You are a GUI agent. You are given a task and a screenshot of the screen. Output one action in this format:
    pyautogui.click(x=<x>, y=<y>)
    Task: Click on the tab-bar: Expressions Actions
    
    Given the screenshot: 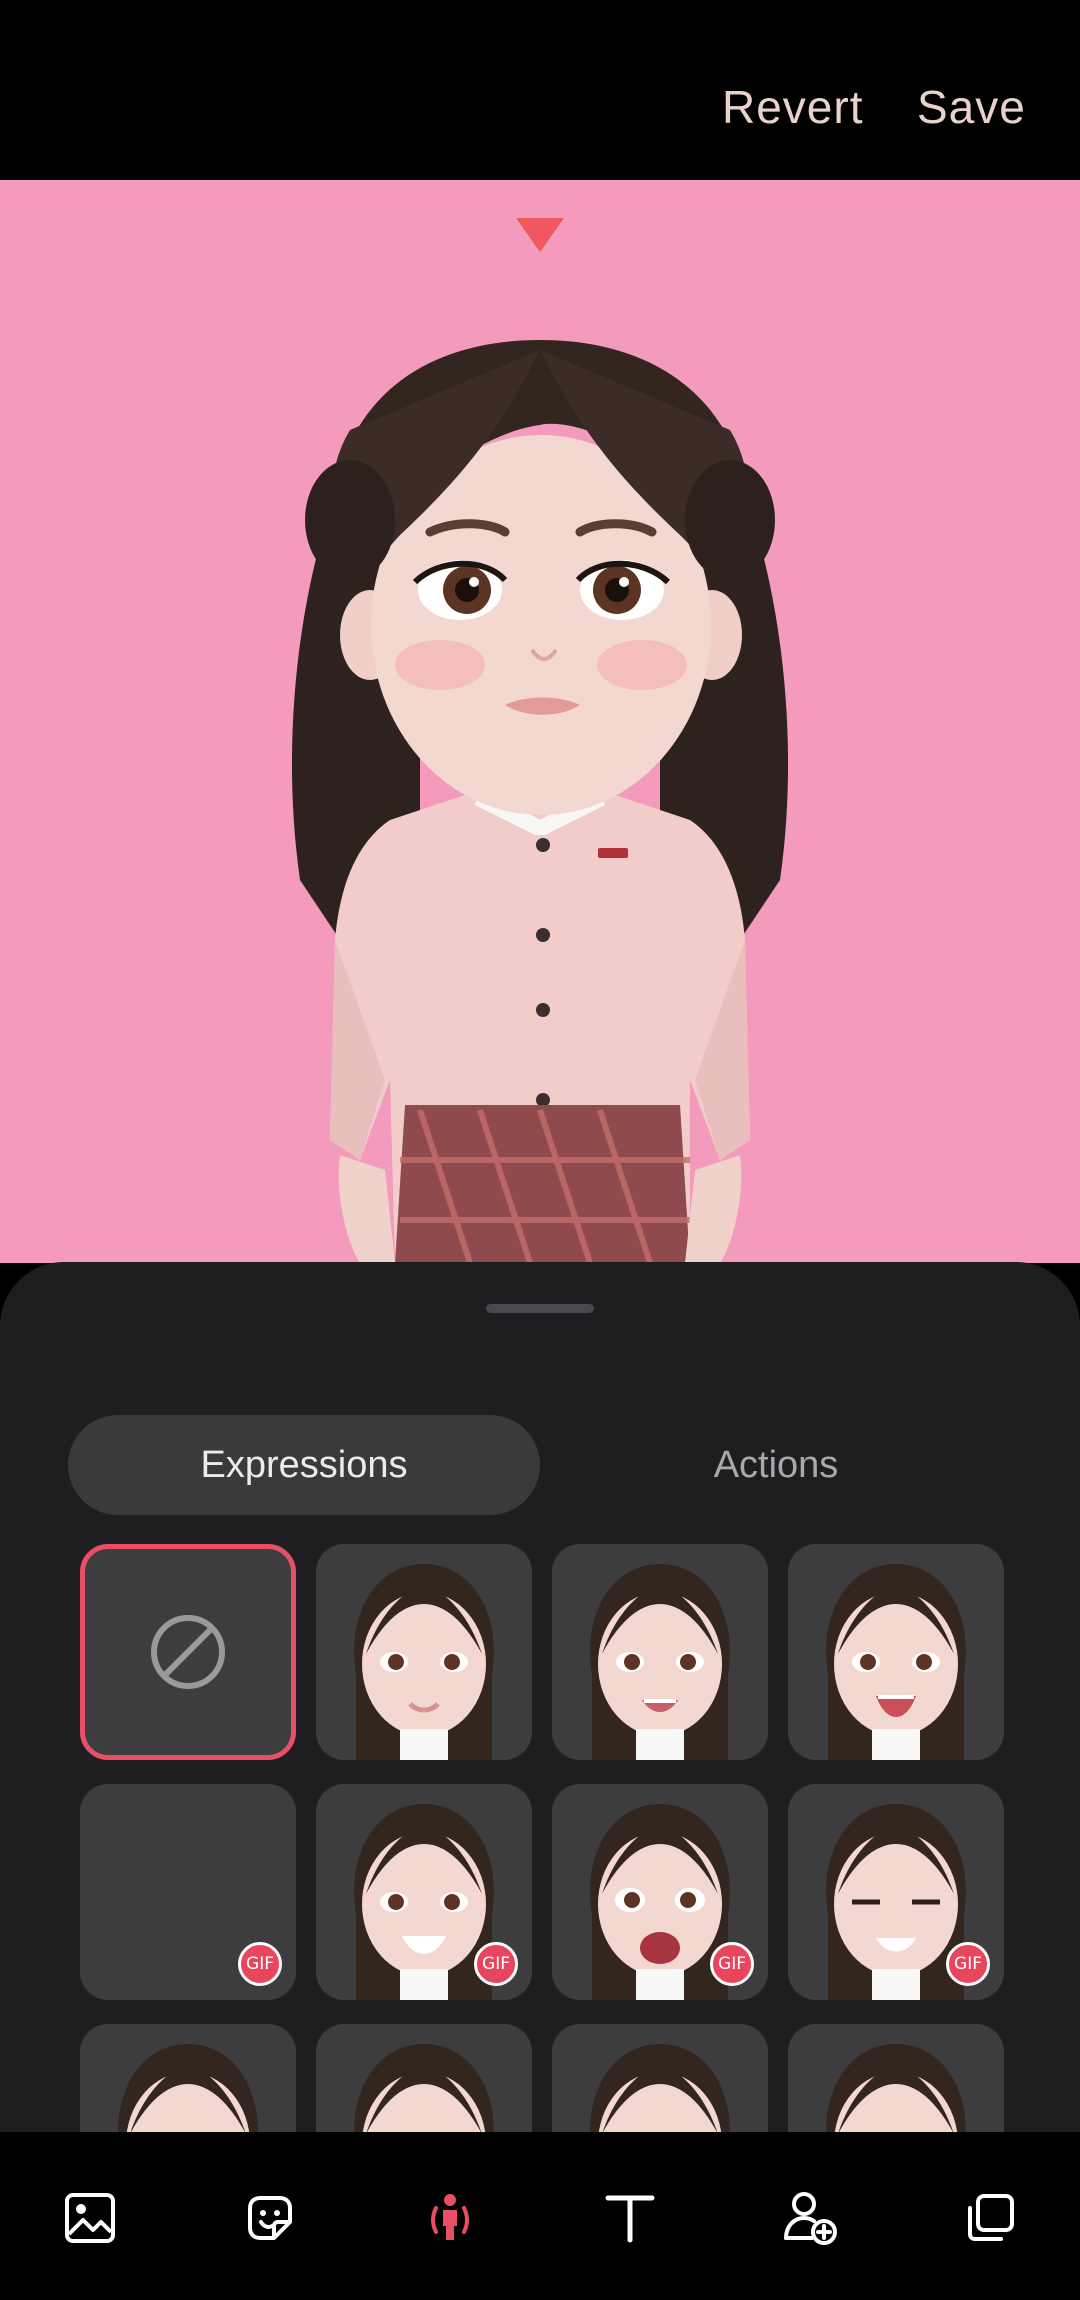 What is the action you would take?
    pyautogui.click(x=540, y=1465)
    